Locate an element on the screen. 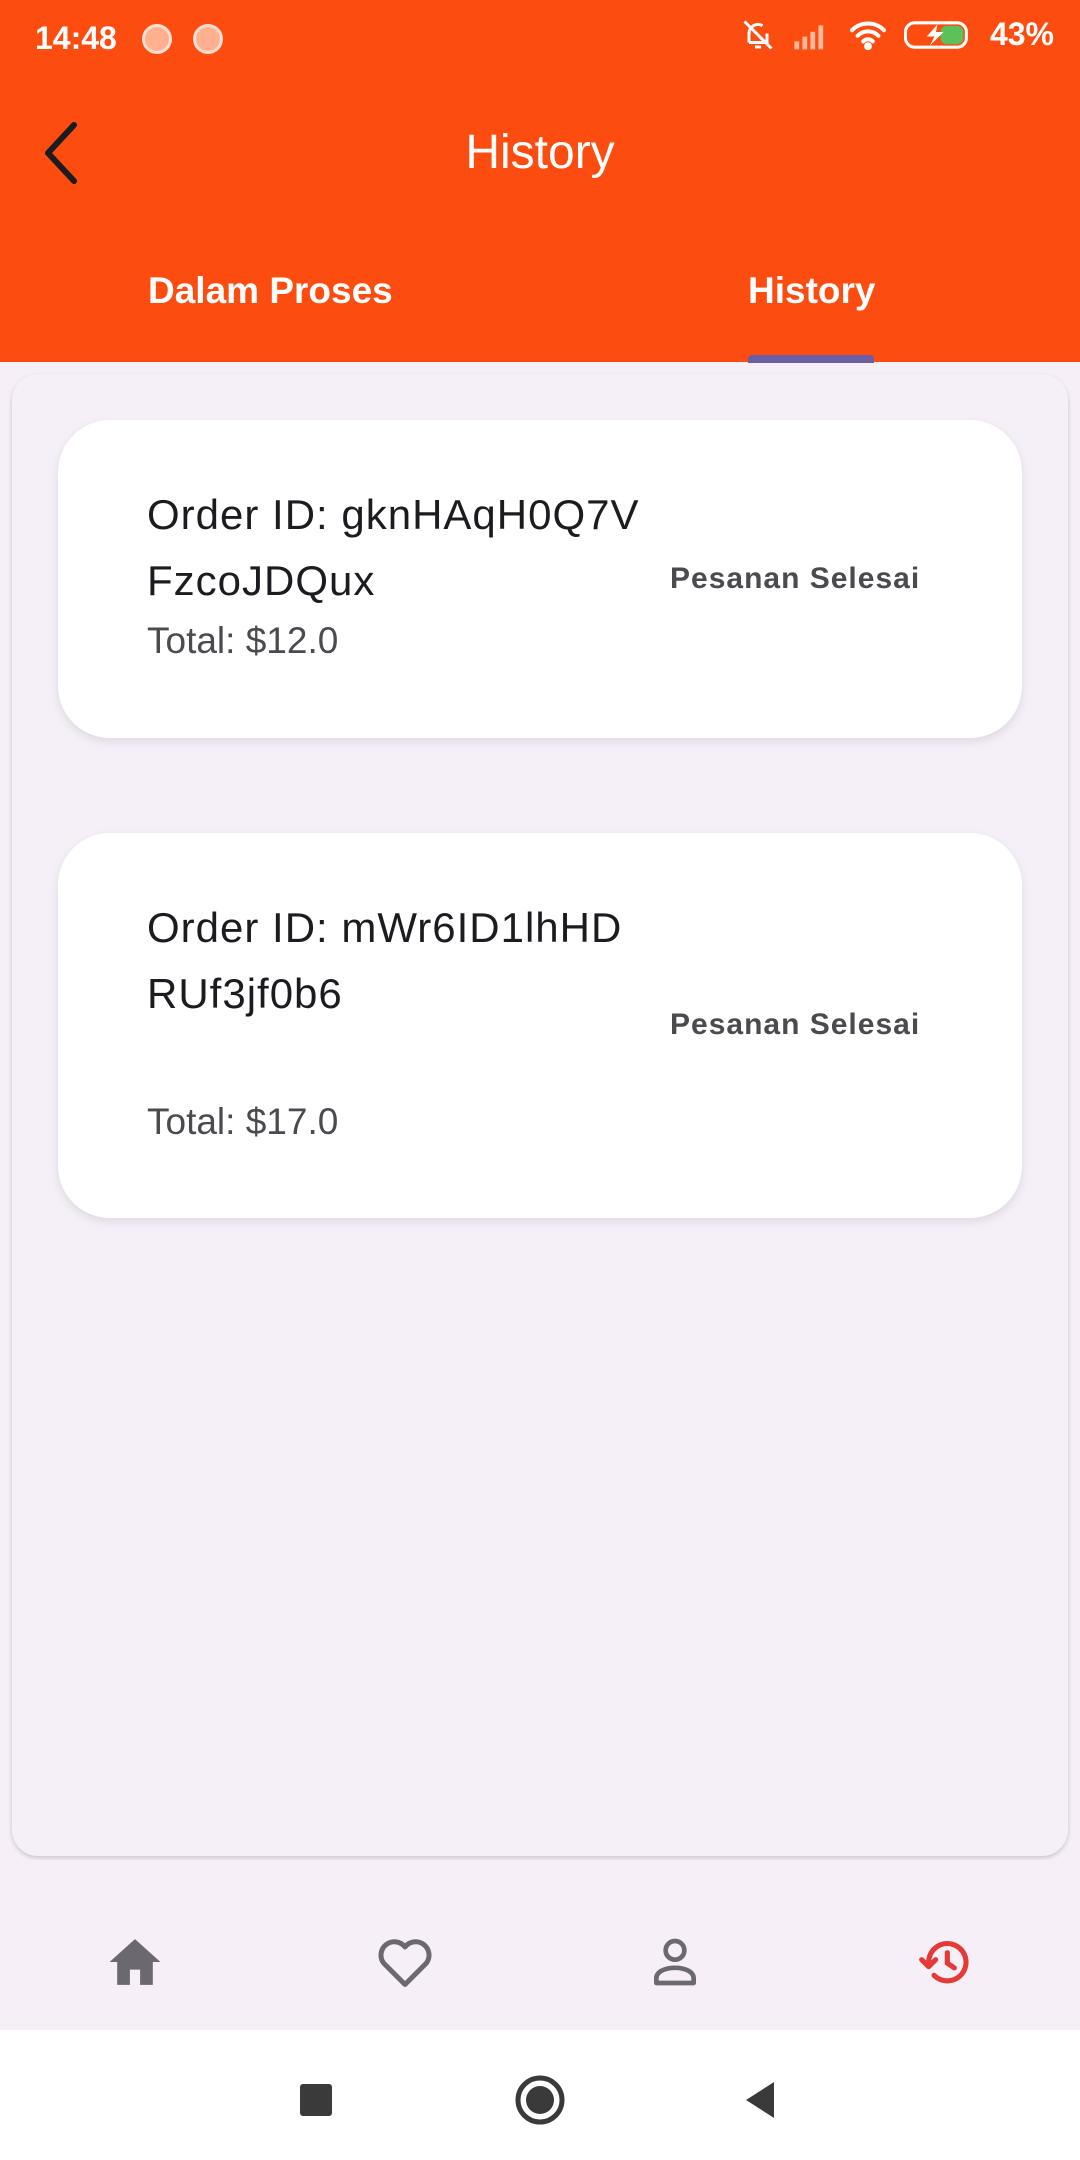  signal-icon is located at coordinates (809, 36).